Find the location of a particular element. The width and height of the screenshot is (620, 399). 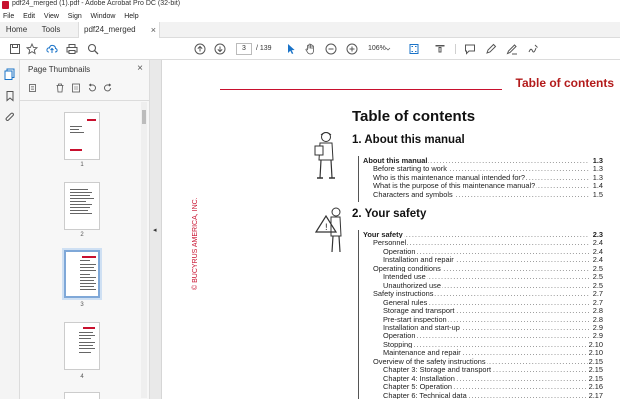

section-title-2: 2. Your safety is located at coordinates (389, 214).